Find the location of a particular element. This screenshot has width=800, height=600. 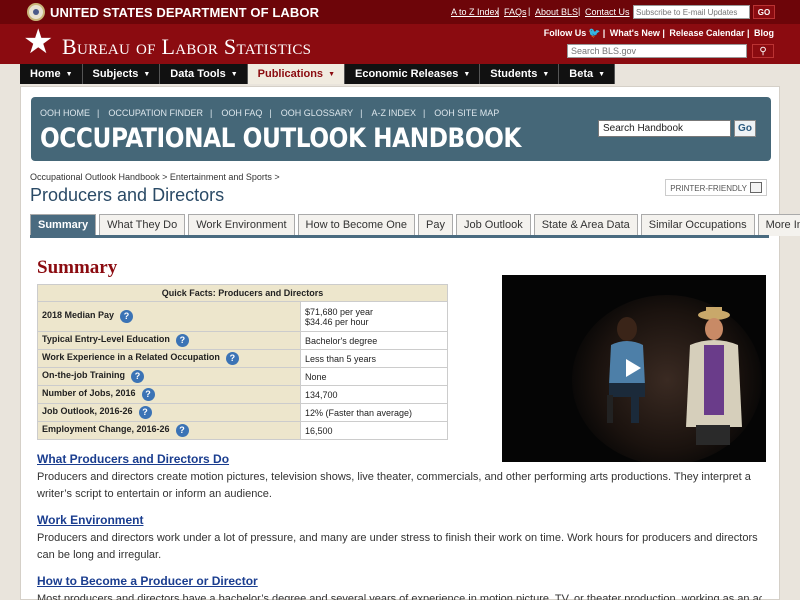

a-to-z-link: A to Z Index is located at coordinates (475, 12).